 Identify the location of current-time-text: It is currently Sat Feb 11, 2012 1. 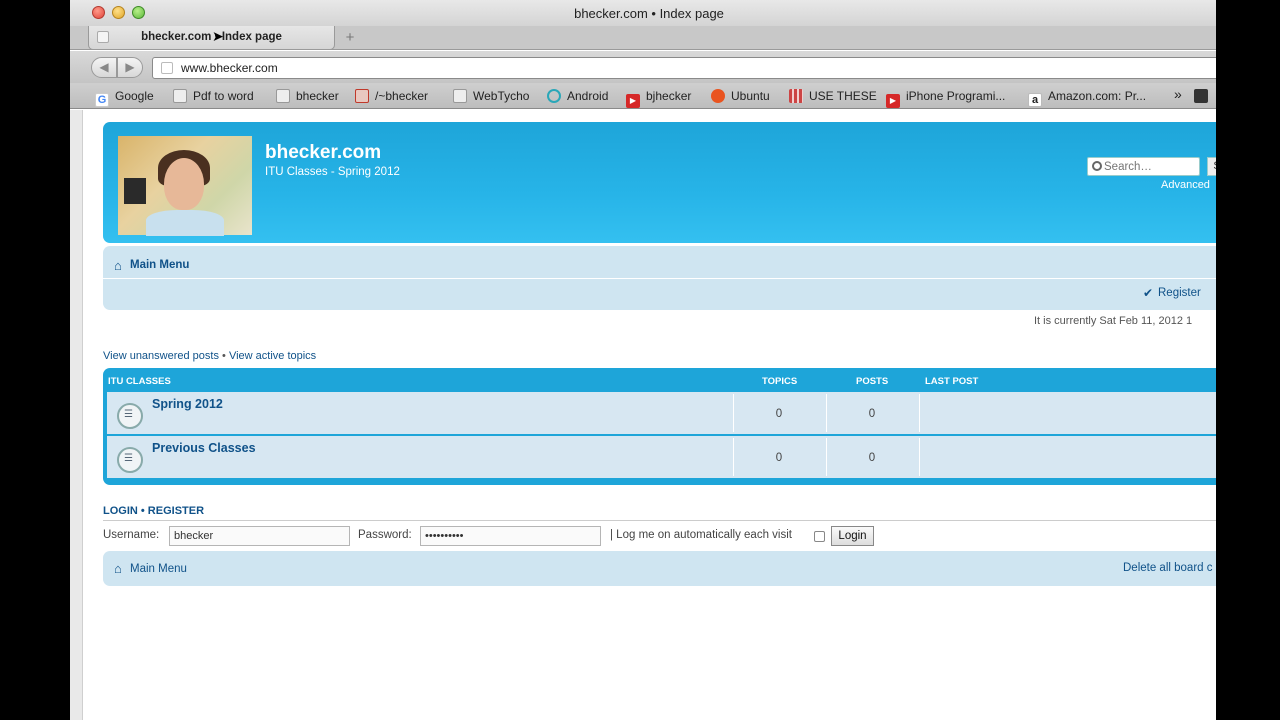
(1113, 321).